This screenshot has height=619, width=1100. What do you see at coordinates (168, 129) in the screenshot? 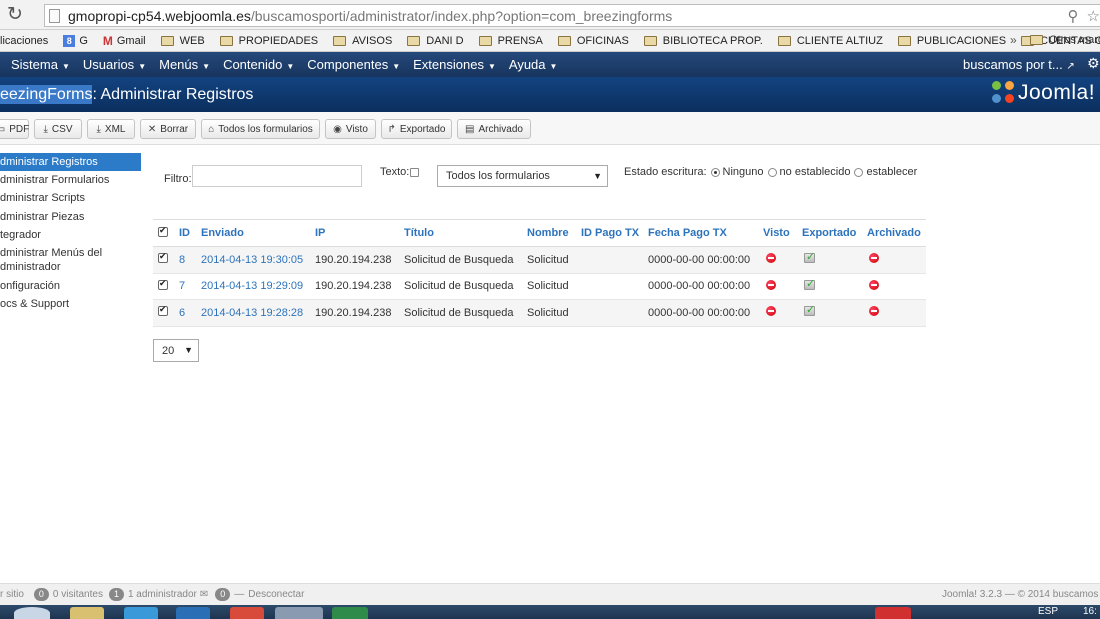
I see `borrar-button: ✕ Borrar` at bounding box center [168, 129].